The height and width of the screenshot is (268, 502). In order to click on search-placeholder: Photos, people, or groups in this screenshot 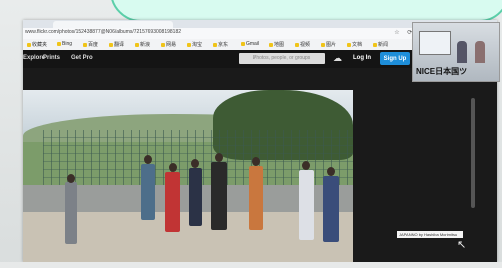, I will do `click(282, 58)`.